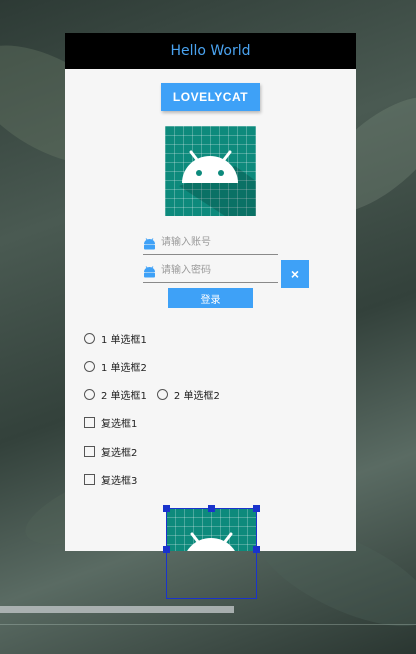 The height and width of the screenshot is (654, 416). What do you see at coordinates (196, 396) in the screenshot?
I see `radio-label: 2 单选框2` at bounding box center [196, 396].